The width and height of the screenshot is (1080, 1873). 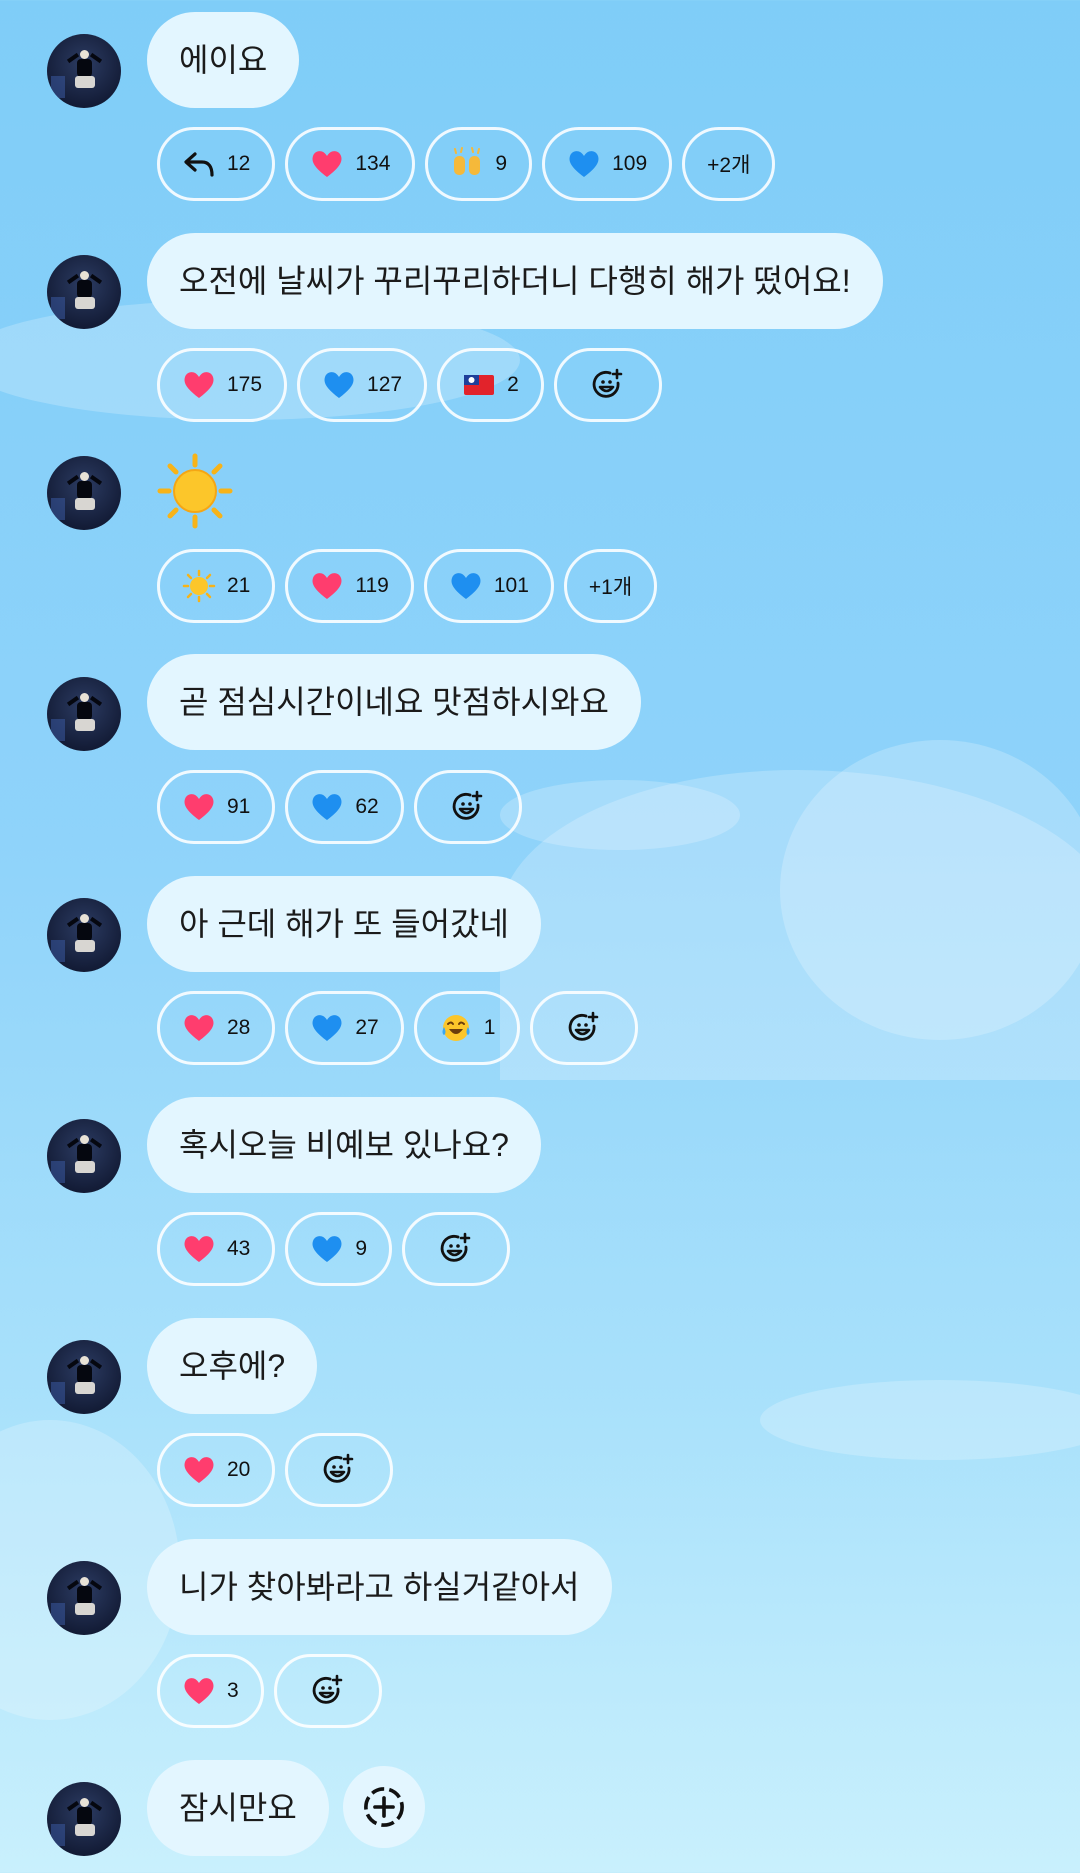 I want to click on reaction-count: 91, so click(x=239, y=806).